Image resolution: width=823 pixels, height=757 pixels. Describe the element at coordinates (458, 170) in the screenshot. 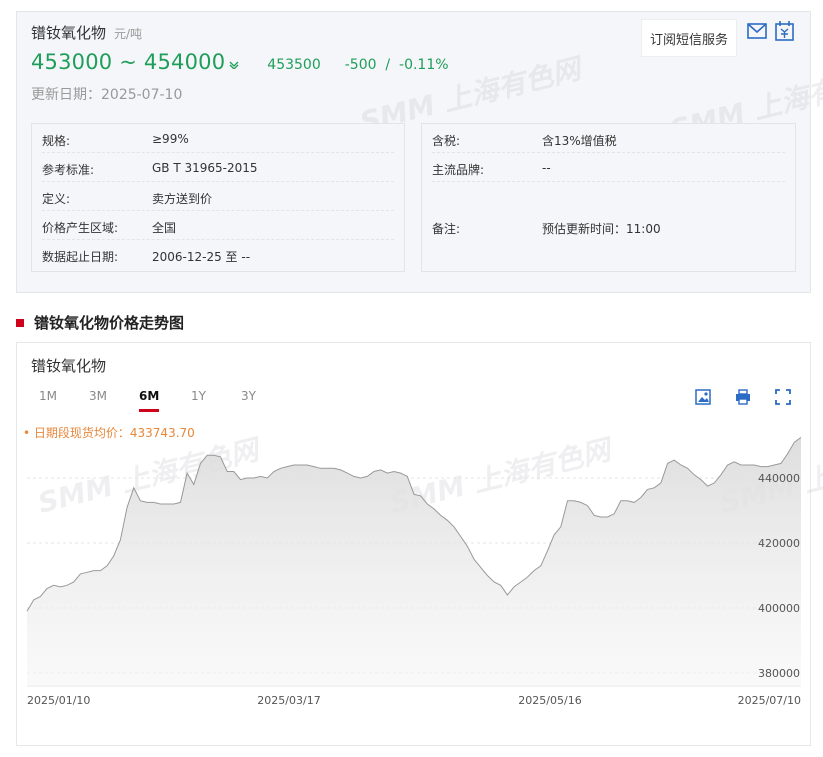

I see `spec-label: 主流品牌:` at that location.